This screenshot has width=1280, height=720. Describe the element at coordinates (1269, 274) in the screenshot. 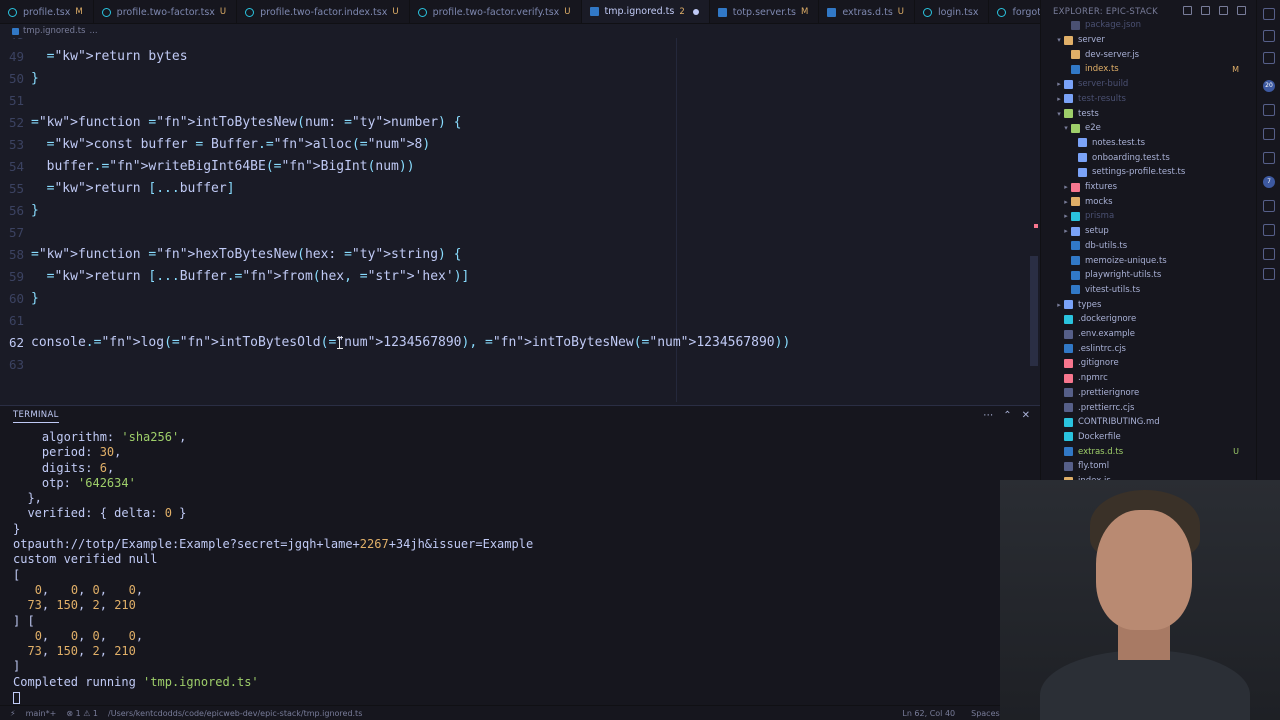

I see `sync-icon` at that location.